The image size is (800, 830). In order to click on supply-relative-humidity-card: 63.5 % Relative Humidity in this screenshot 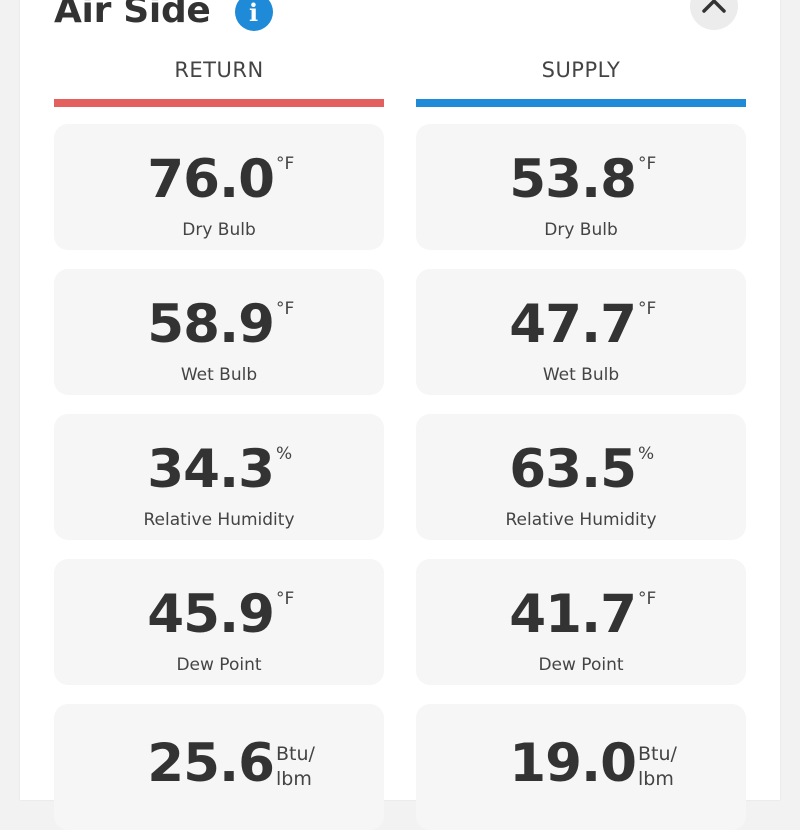, I will do `click(581, 477)`.